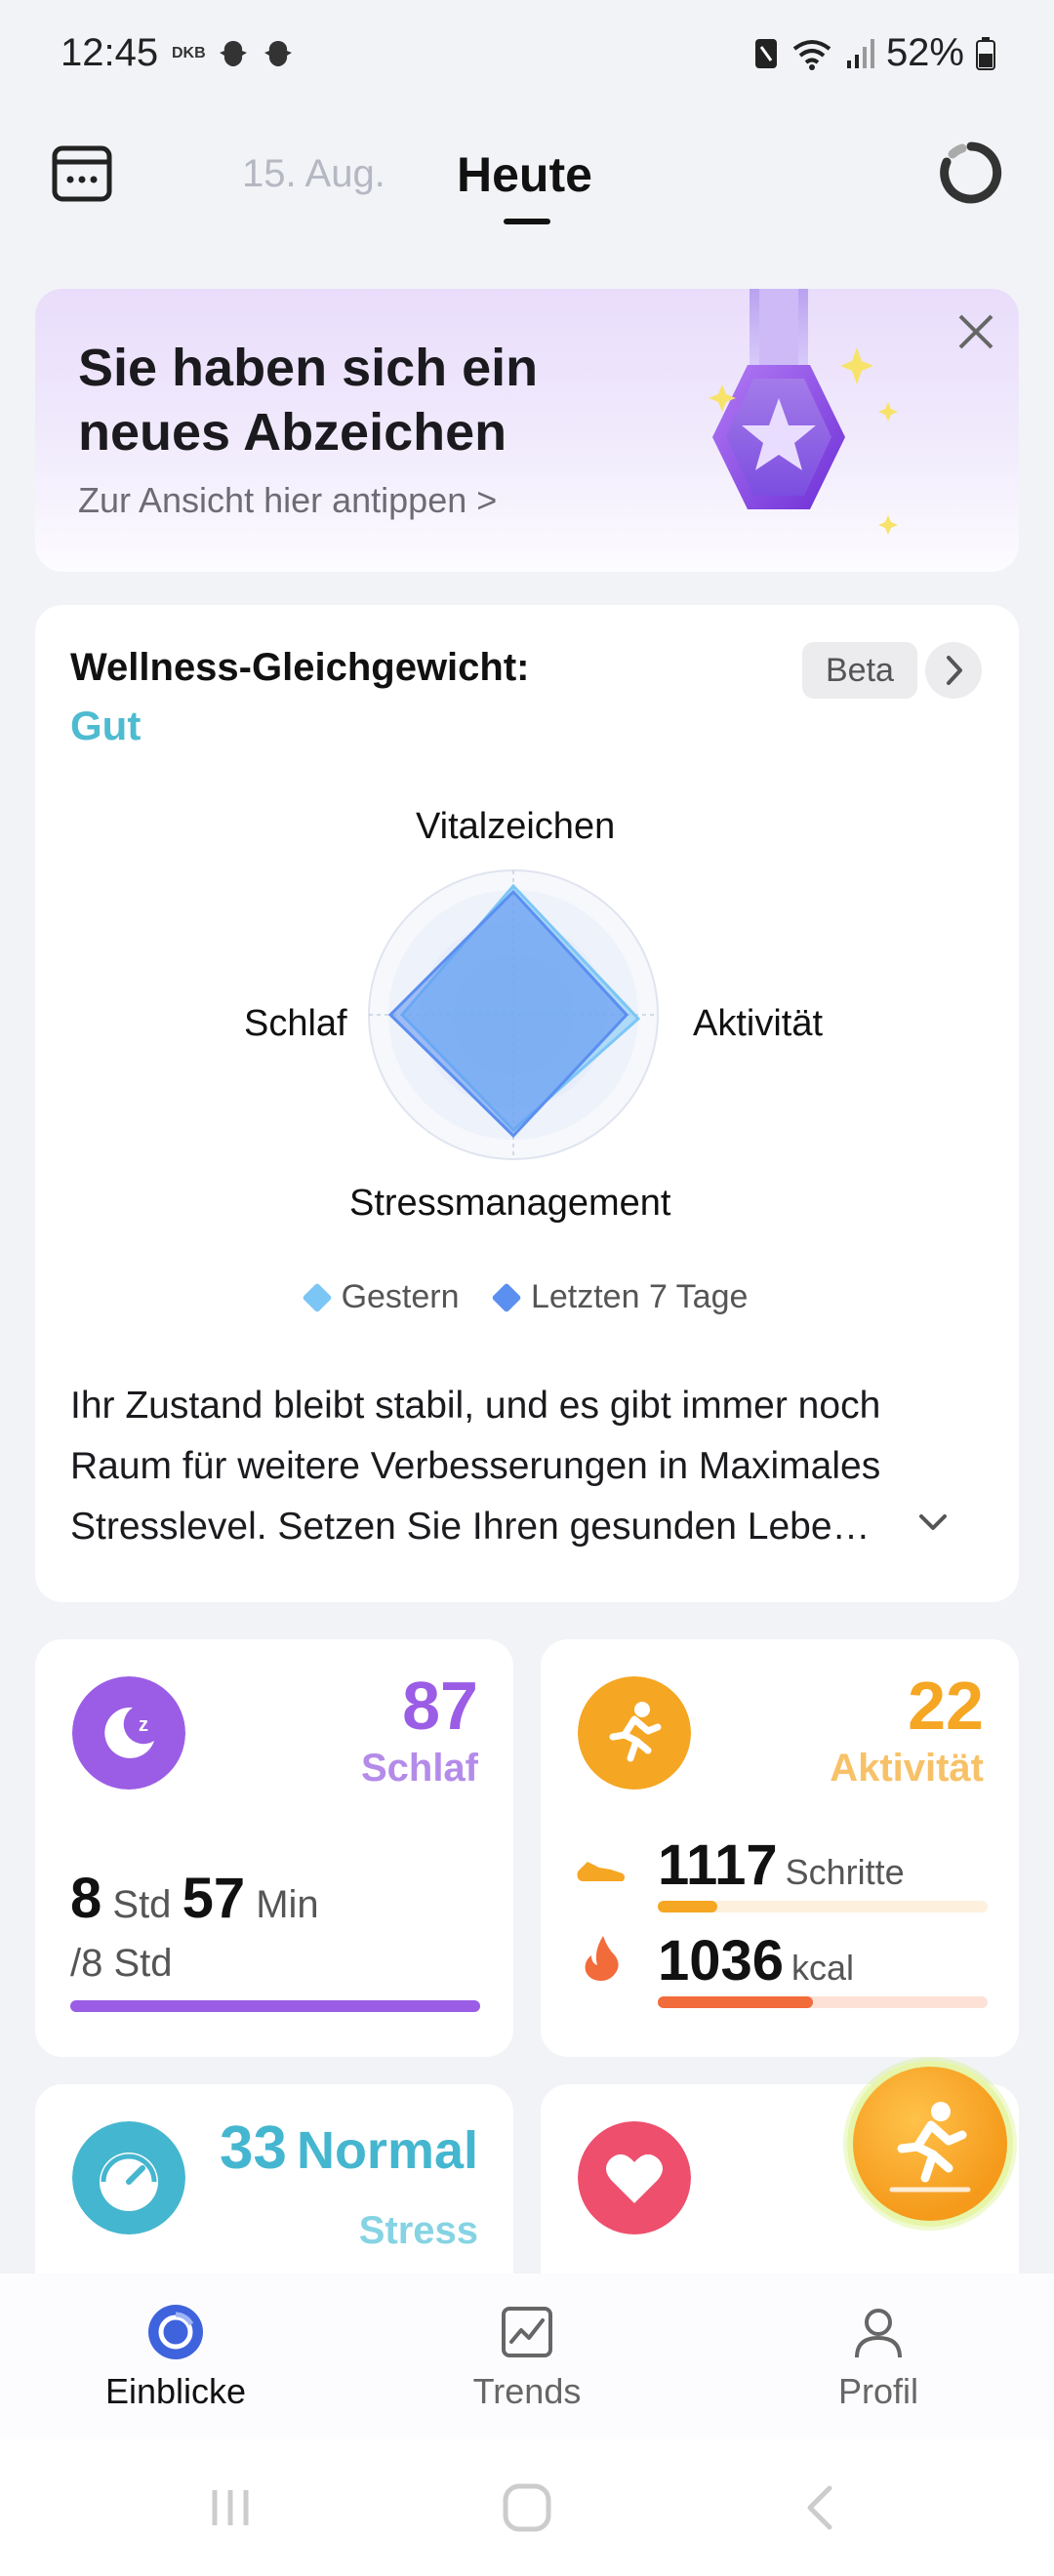 This screenshot has height=2576, width=1054. I want to click on chevron-right-icon, so click(953, 670).